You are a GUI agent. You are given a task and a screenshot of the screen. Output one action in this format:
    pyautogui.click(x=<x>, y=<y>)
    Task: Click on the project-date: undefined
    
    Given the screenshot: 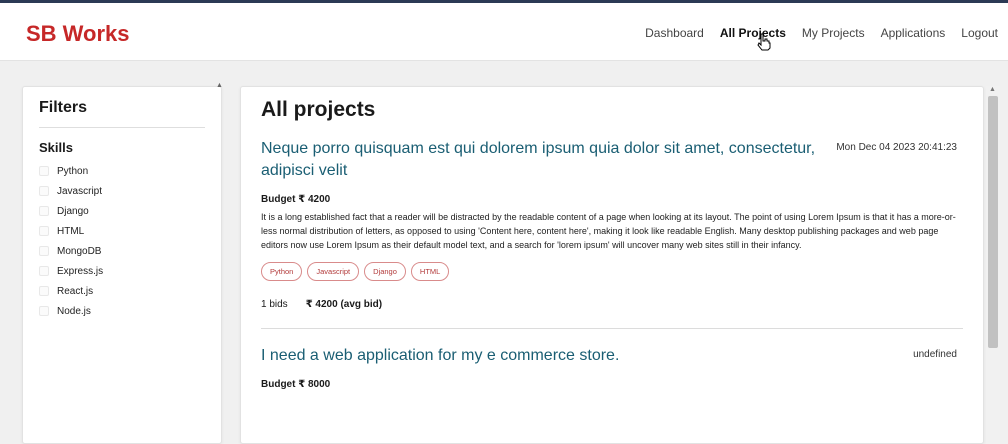 What is the action you would take?
    pyautogui.click(x=935, y=354)
    